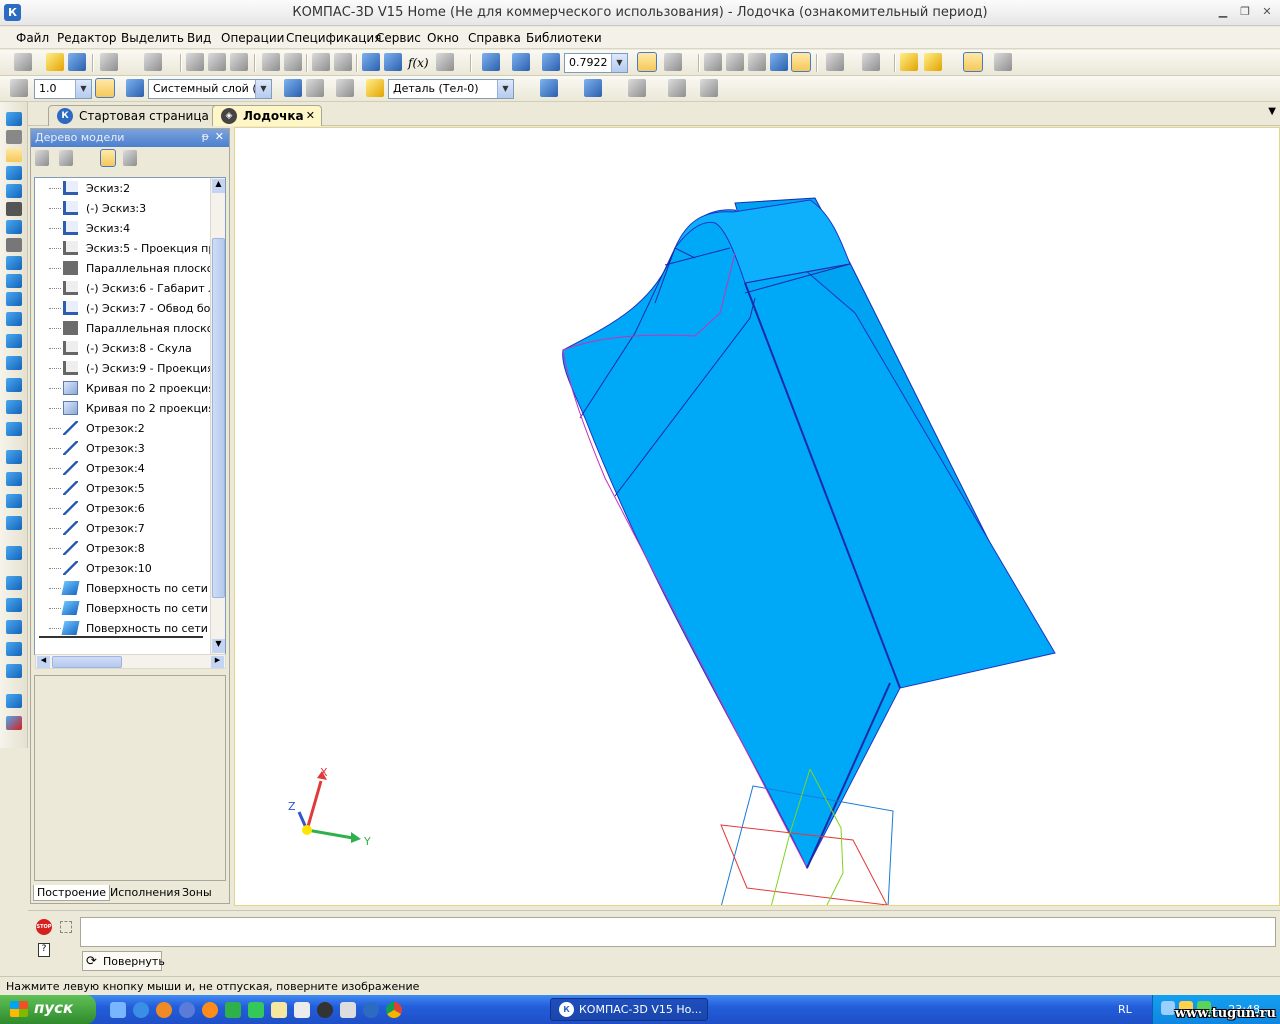 Image resolution: width=1280 pixels, height=1024 pixels. I want to click on panel-toggle-icon, so click(66, 927).